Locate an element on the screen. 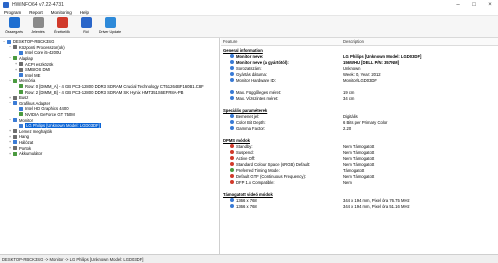  tree-item: − Memória is located at coordinates (21, 80).